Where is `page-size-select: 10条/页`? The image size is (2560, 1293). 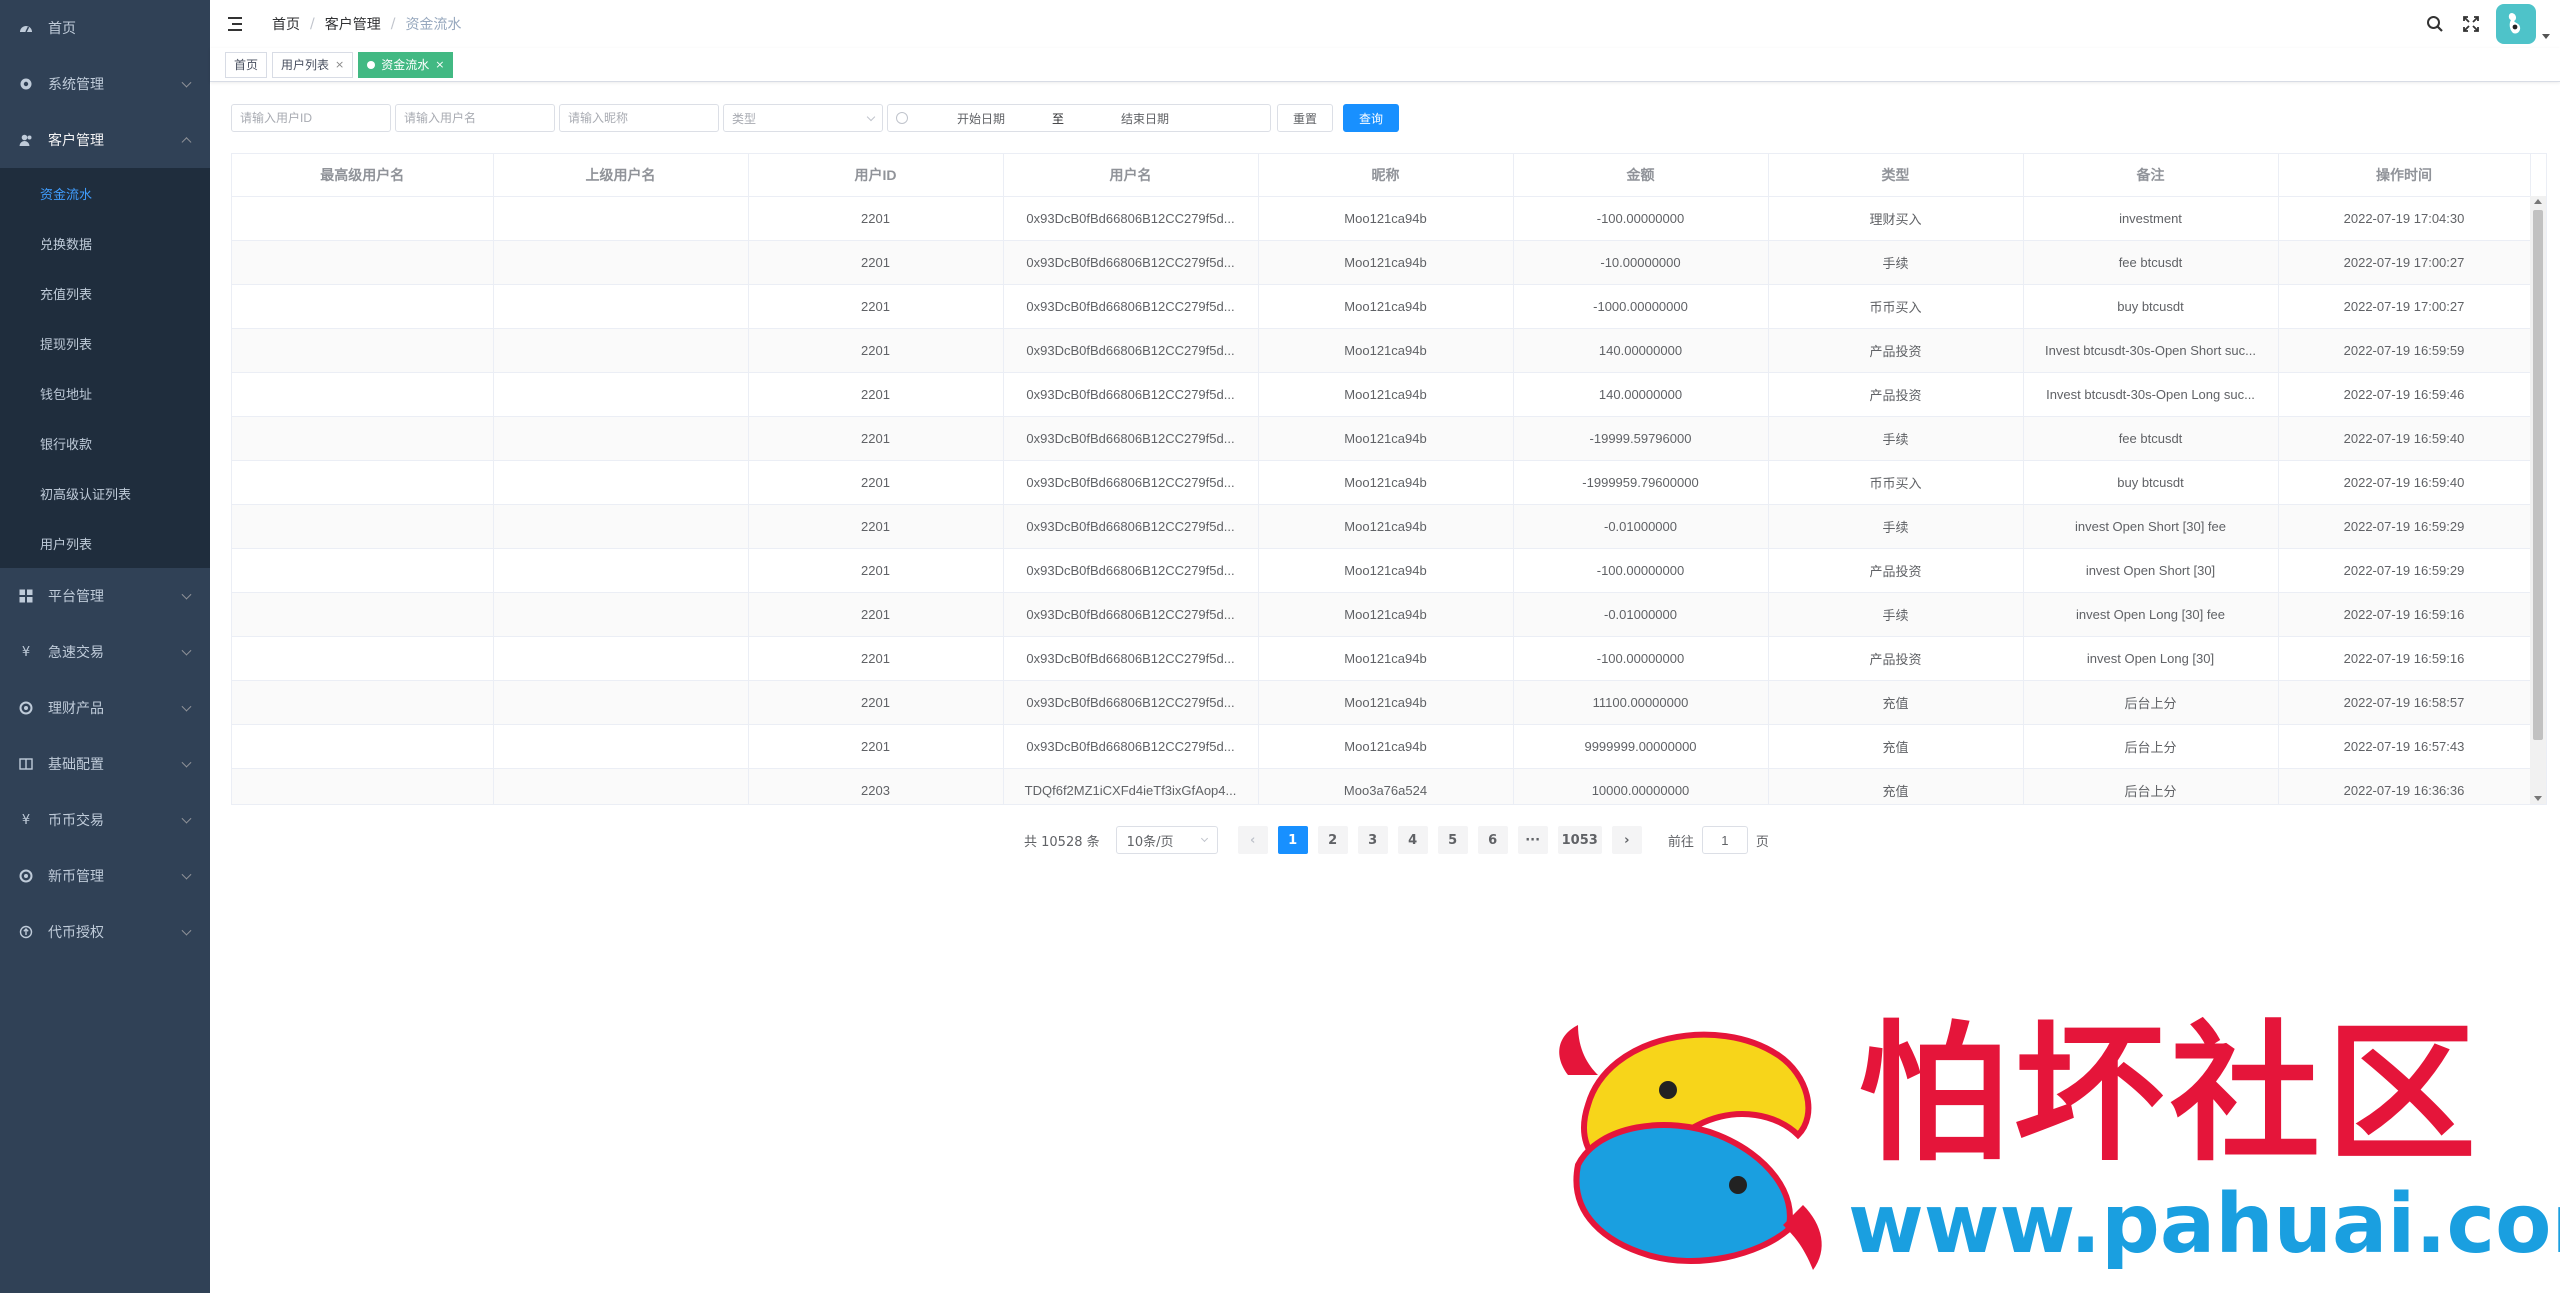 page-size-select: 10条/页 is located at coordinates (1166, 840).